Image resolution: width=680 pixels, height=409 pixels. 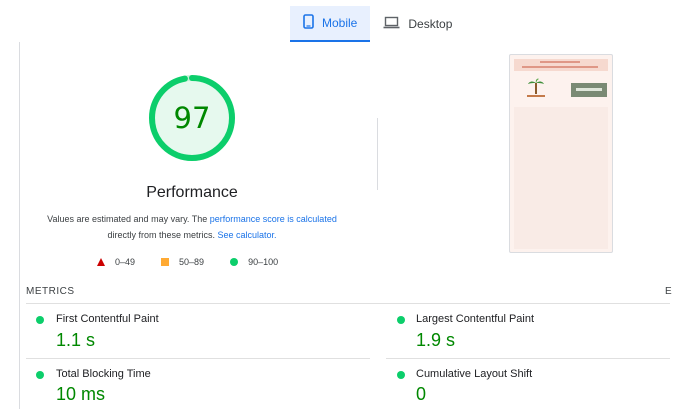 I want to click on tab-desktop-label: Desktop, so click(x=430, y=24).